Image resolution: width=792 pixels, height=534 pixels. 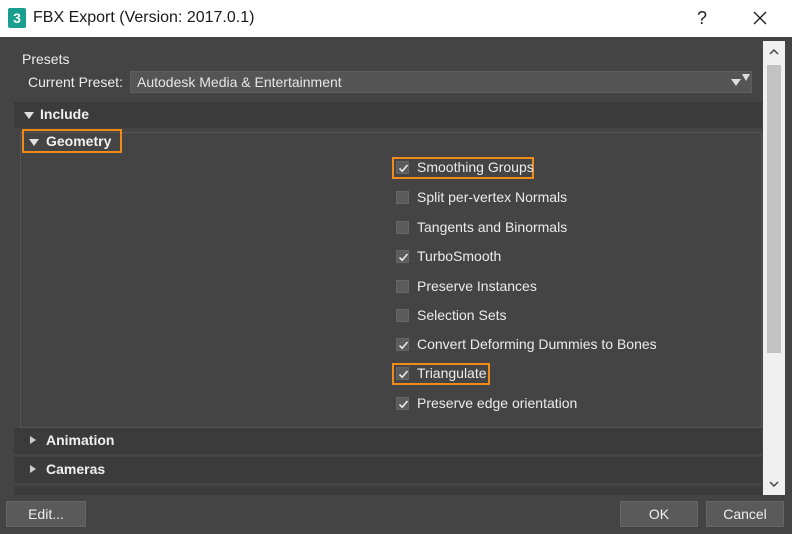 What do you see at coordinates (497, 403) in the screenshot?
I see `geometry-option-label: Preserve edge orientation` at bounding box center [497, 403].